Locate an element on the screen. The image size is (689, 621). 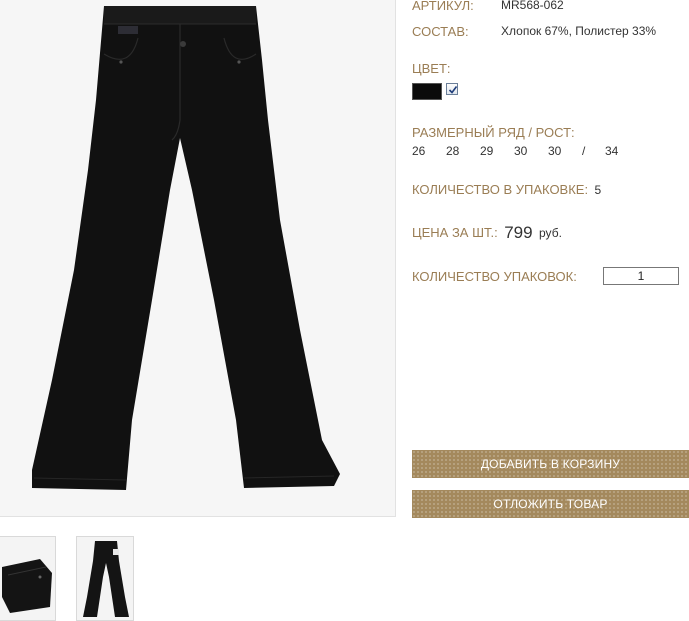
composition-row: СОСТАВ: Хлопок 67%, Полистер 33% is located at coordinates (534, 32).